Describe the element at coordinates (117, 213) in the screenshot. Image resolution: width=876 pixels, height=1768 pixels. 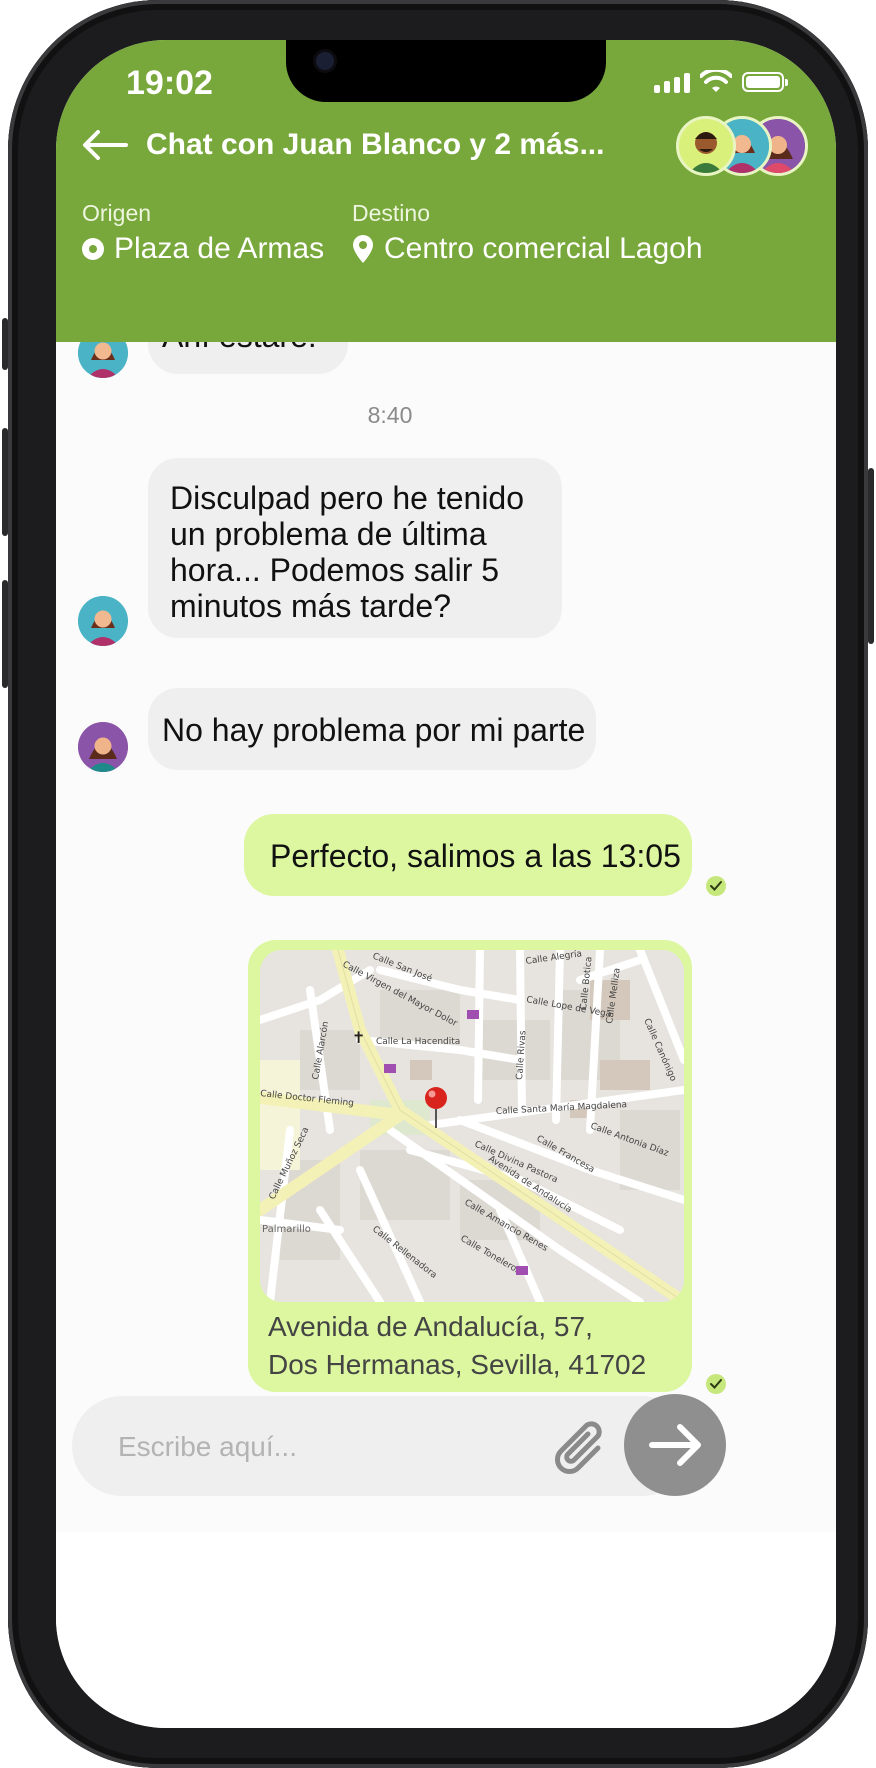
I see `origin-label: Origen` at that location.